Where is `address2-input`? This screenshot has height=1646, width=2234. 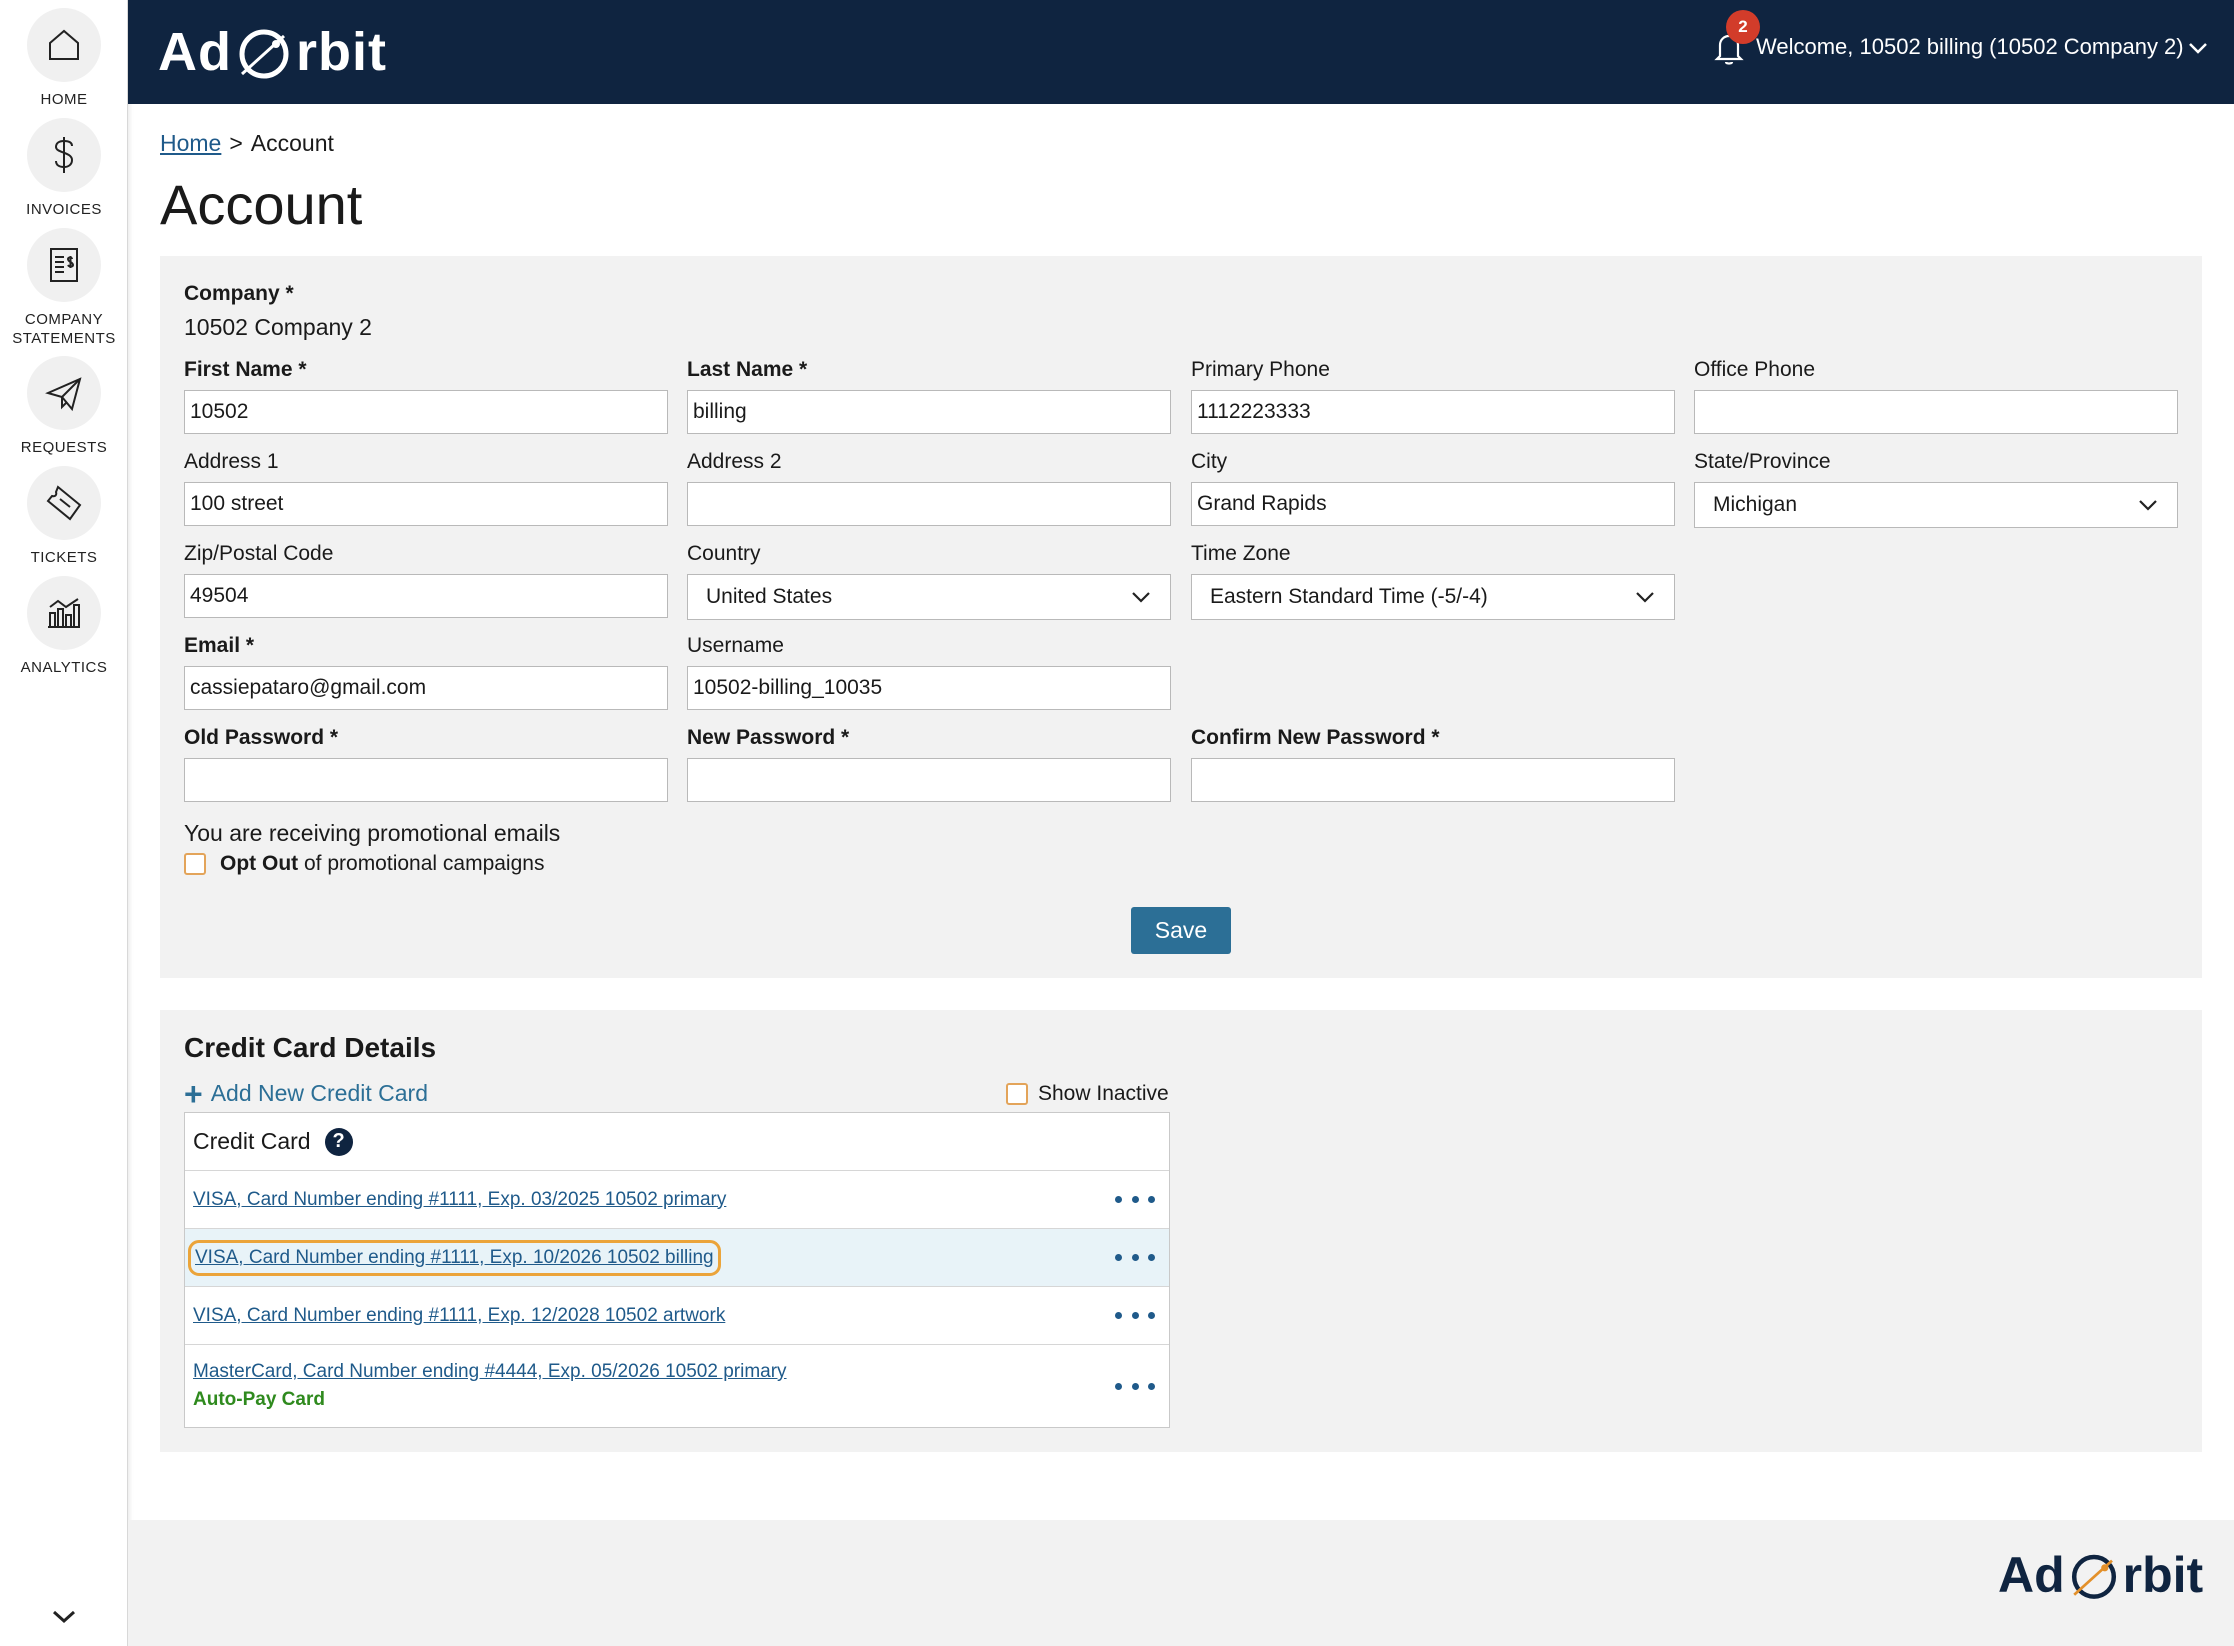 address2-input is located at coordinates (929, 504).